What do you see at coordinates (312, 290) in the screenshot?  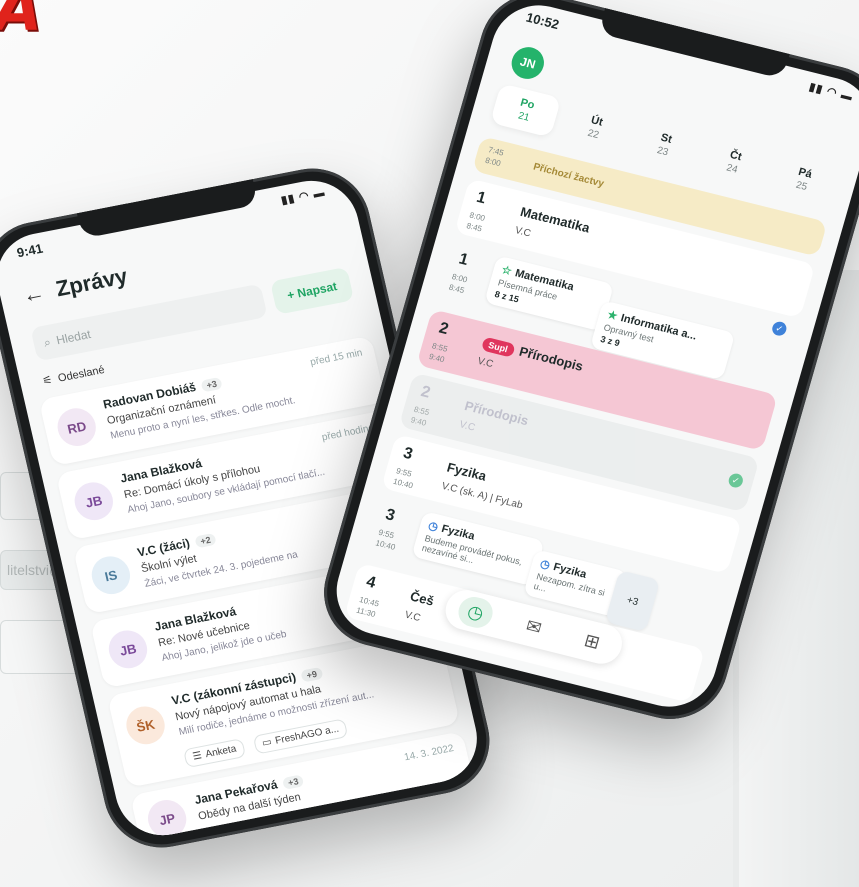 I see `write-message-button: + Napsat` at bounding box center [312, 290].